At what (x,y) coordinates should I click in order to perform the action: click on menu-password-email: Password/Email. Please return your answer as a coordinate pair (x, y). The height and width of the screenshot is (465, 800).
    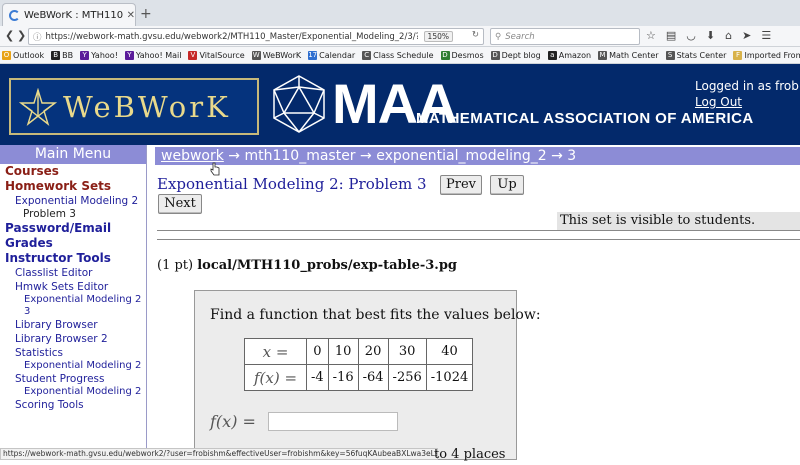
    Looking at the image, I should click on (73, 228).